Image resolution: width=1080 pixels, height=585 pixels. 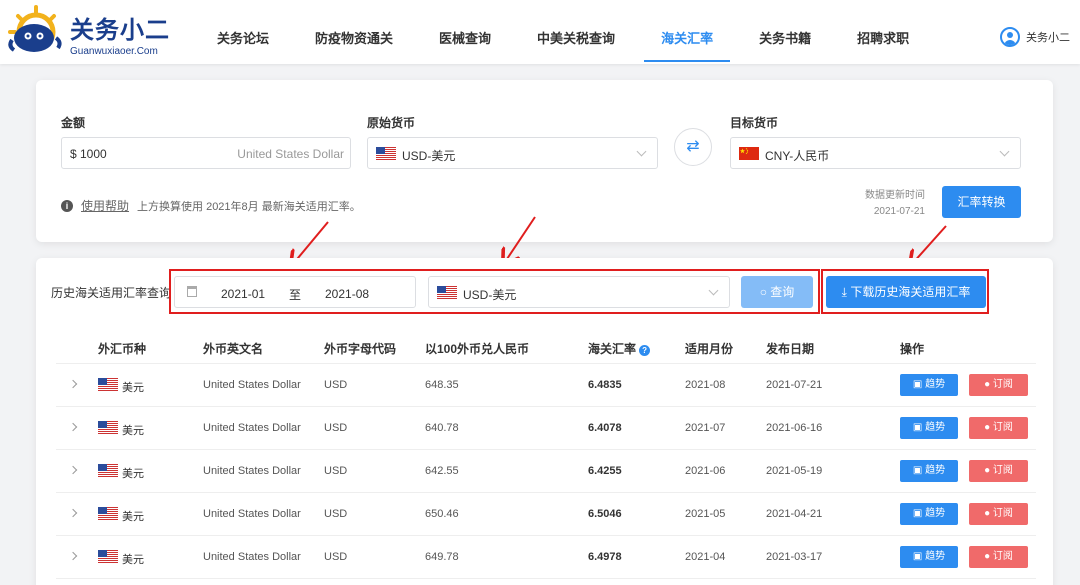 I want to click on history-currency-value: USD-美元, so click(x=490, y=295).